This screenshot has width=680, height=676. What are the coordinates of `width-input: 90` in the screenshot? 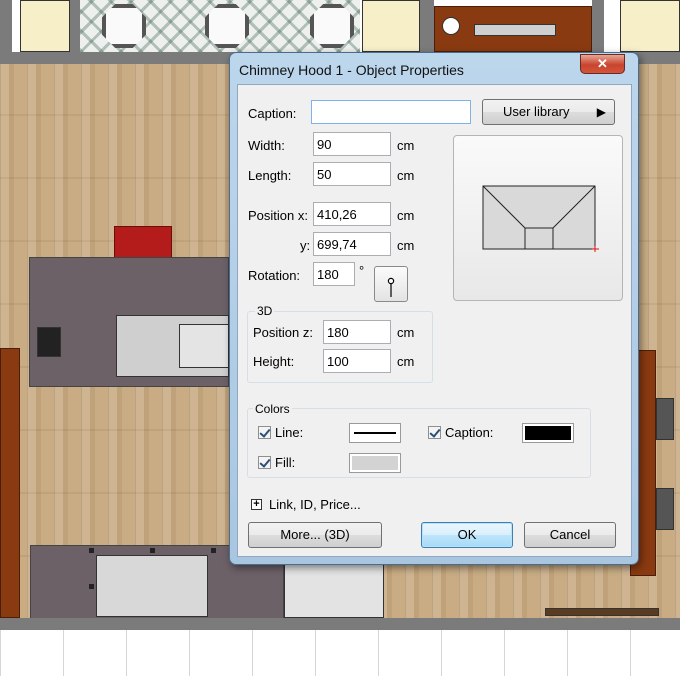 It's located at (352, 144).